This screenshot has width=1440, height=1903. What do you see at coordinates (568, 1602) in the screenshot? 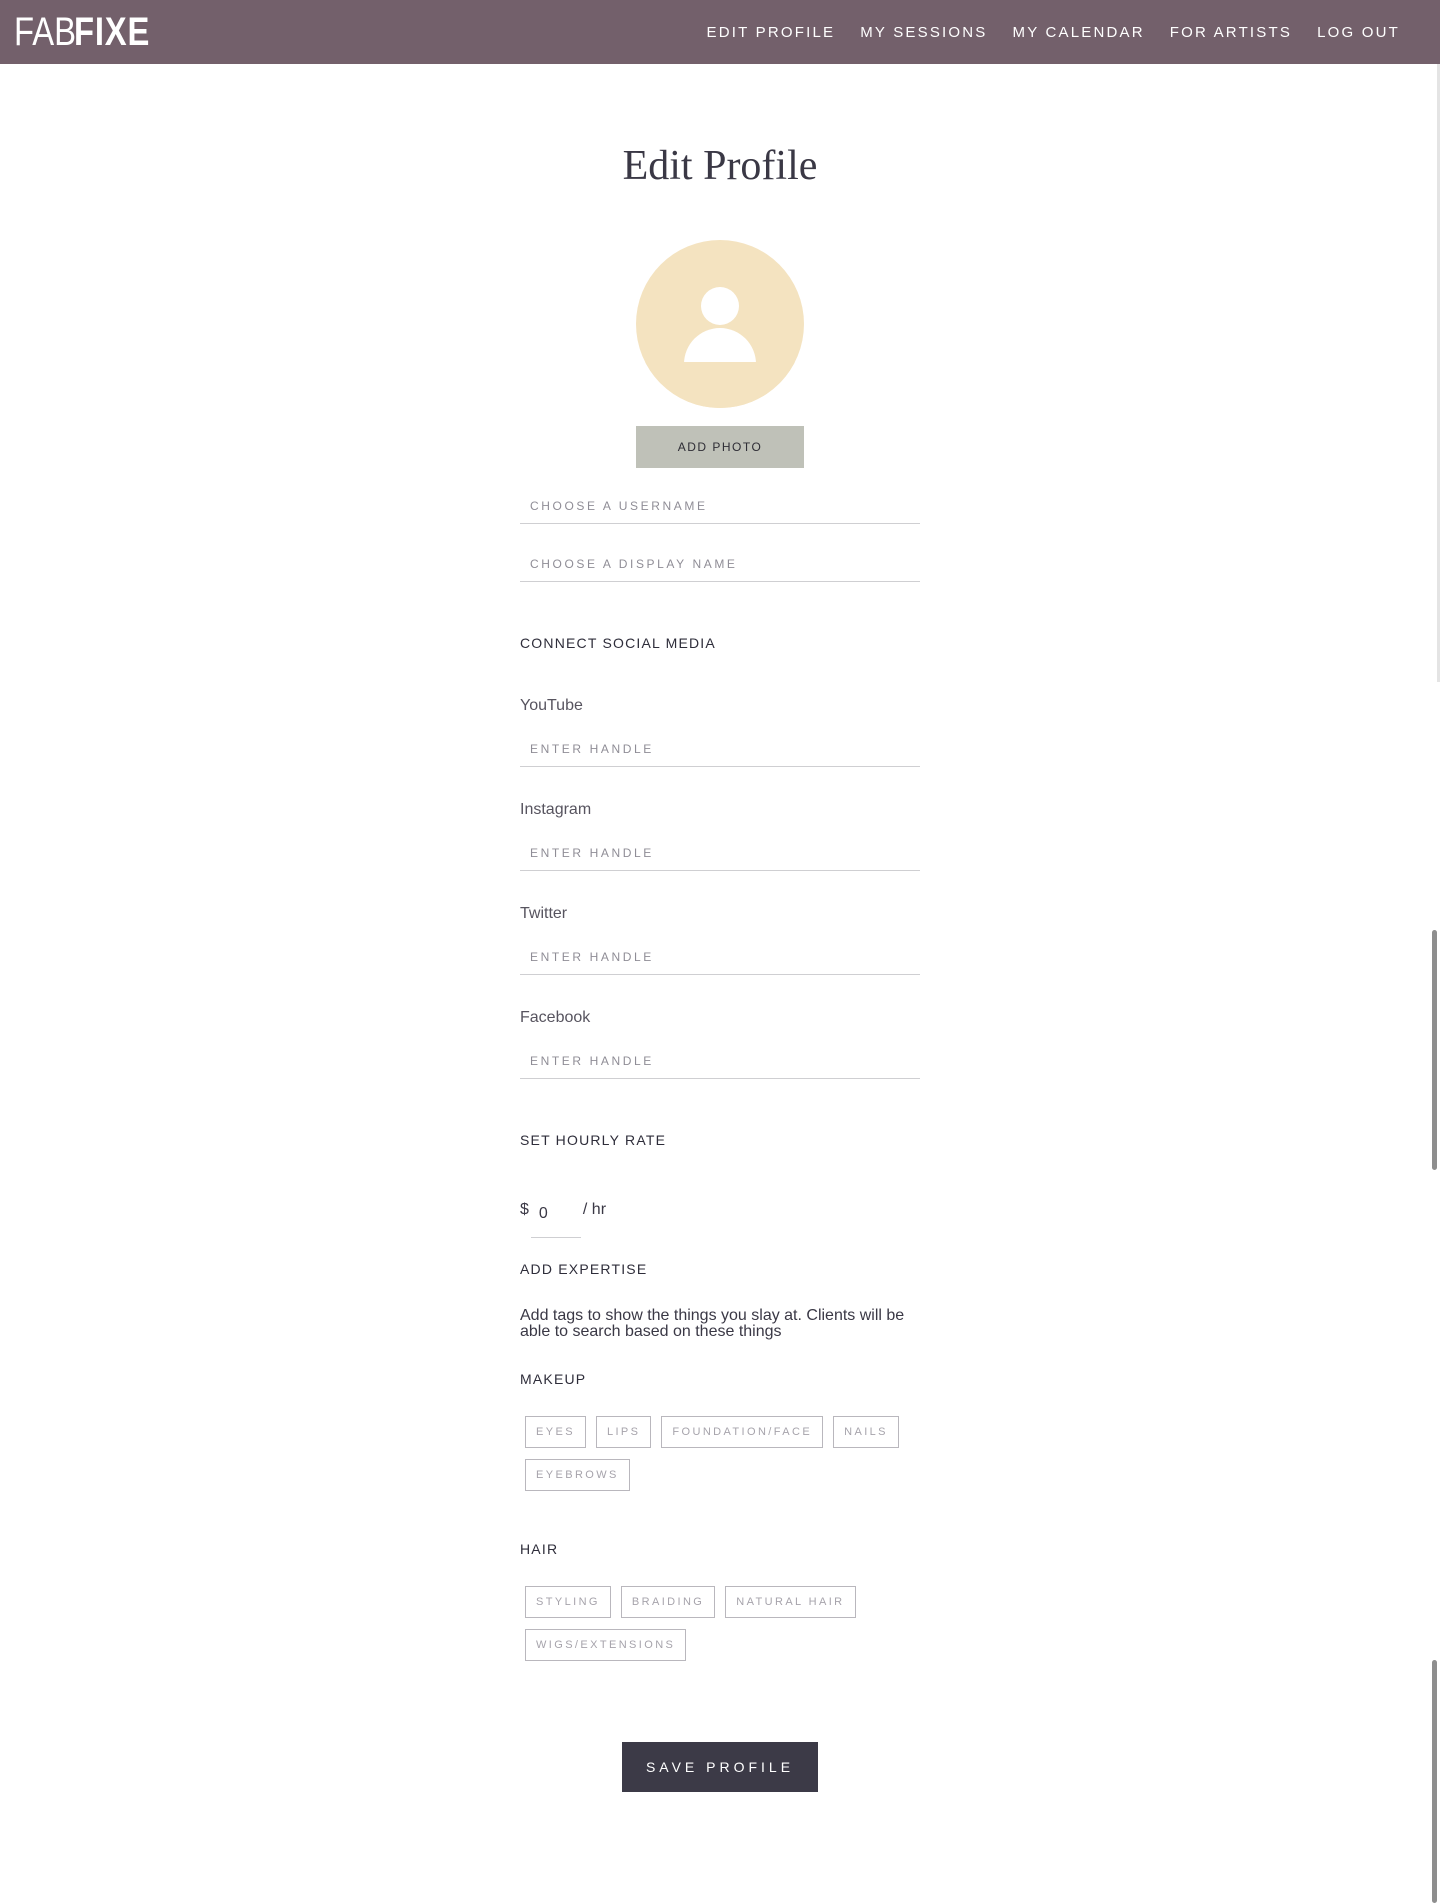
I see `tag-styling: STYLING` at bounding box center [568, 1602].